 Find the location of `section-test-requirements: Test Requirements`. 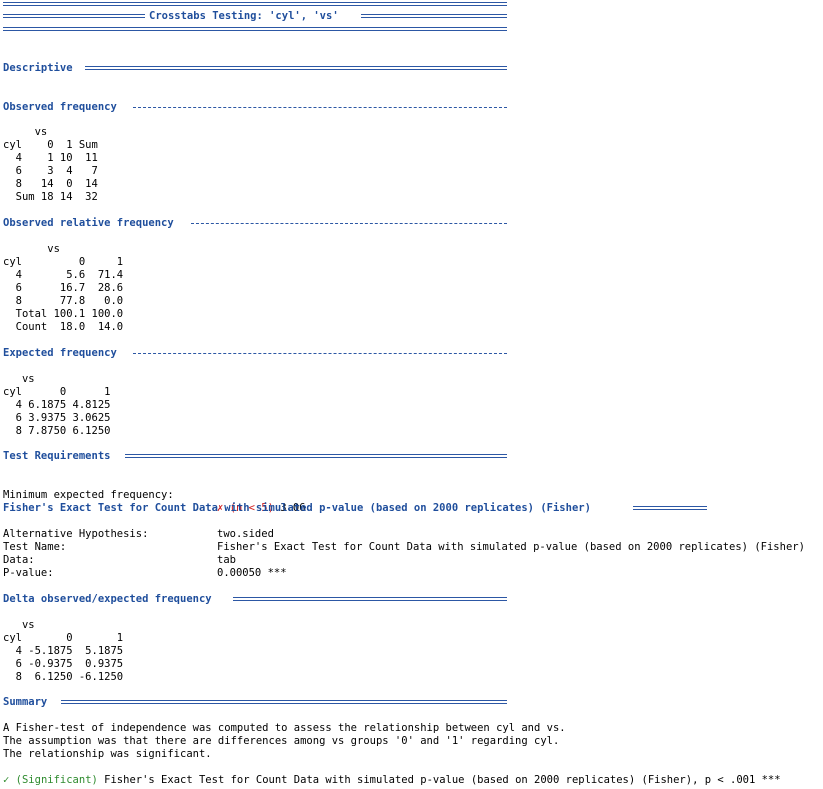

section-test-requirements: Test Requirements is located at coordinates (255, 457).